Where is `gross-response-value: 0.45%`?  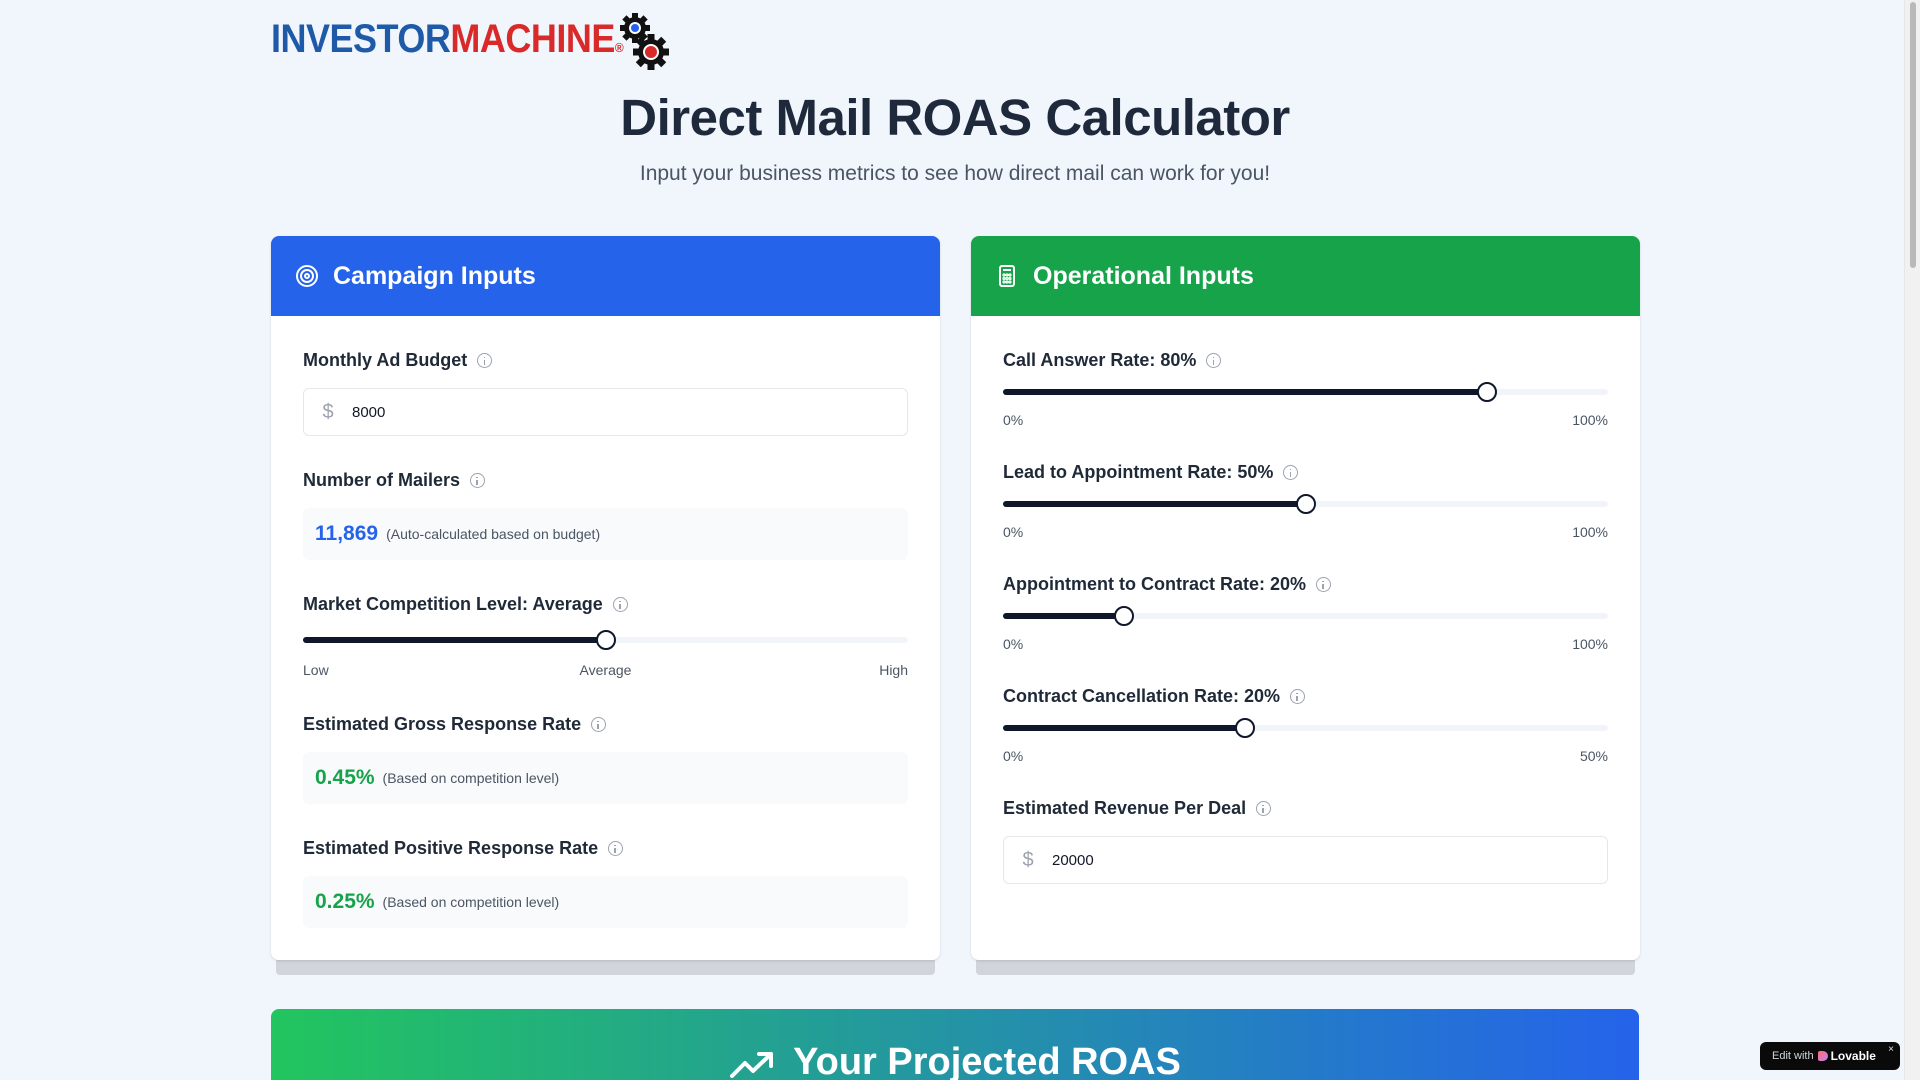
gross-response-value: 0.45% is located at coordinates (345, 777).